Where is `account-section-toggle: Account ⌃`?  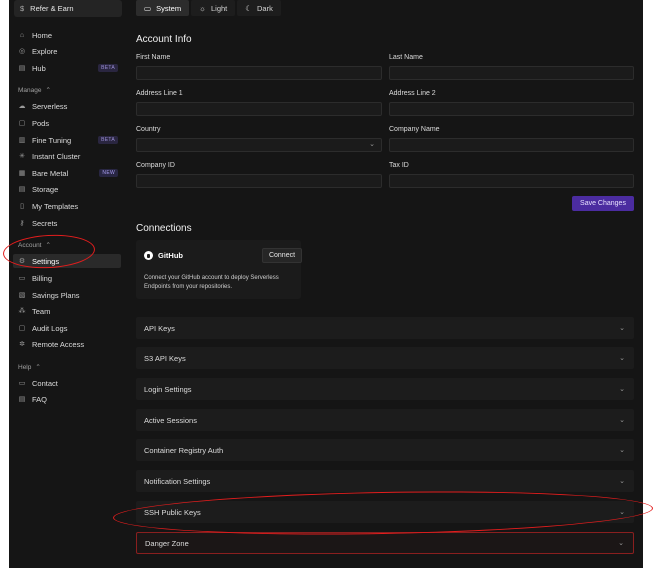 account-section-toggle: Account ⌃ is located at coordinates (34, 245).